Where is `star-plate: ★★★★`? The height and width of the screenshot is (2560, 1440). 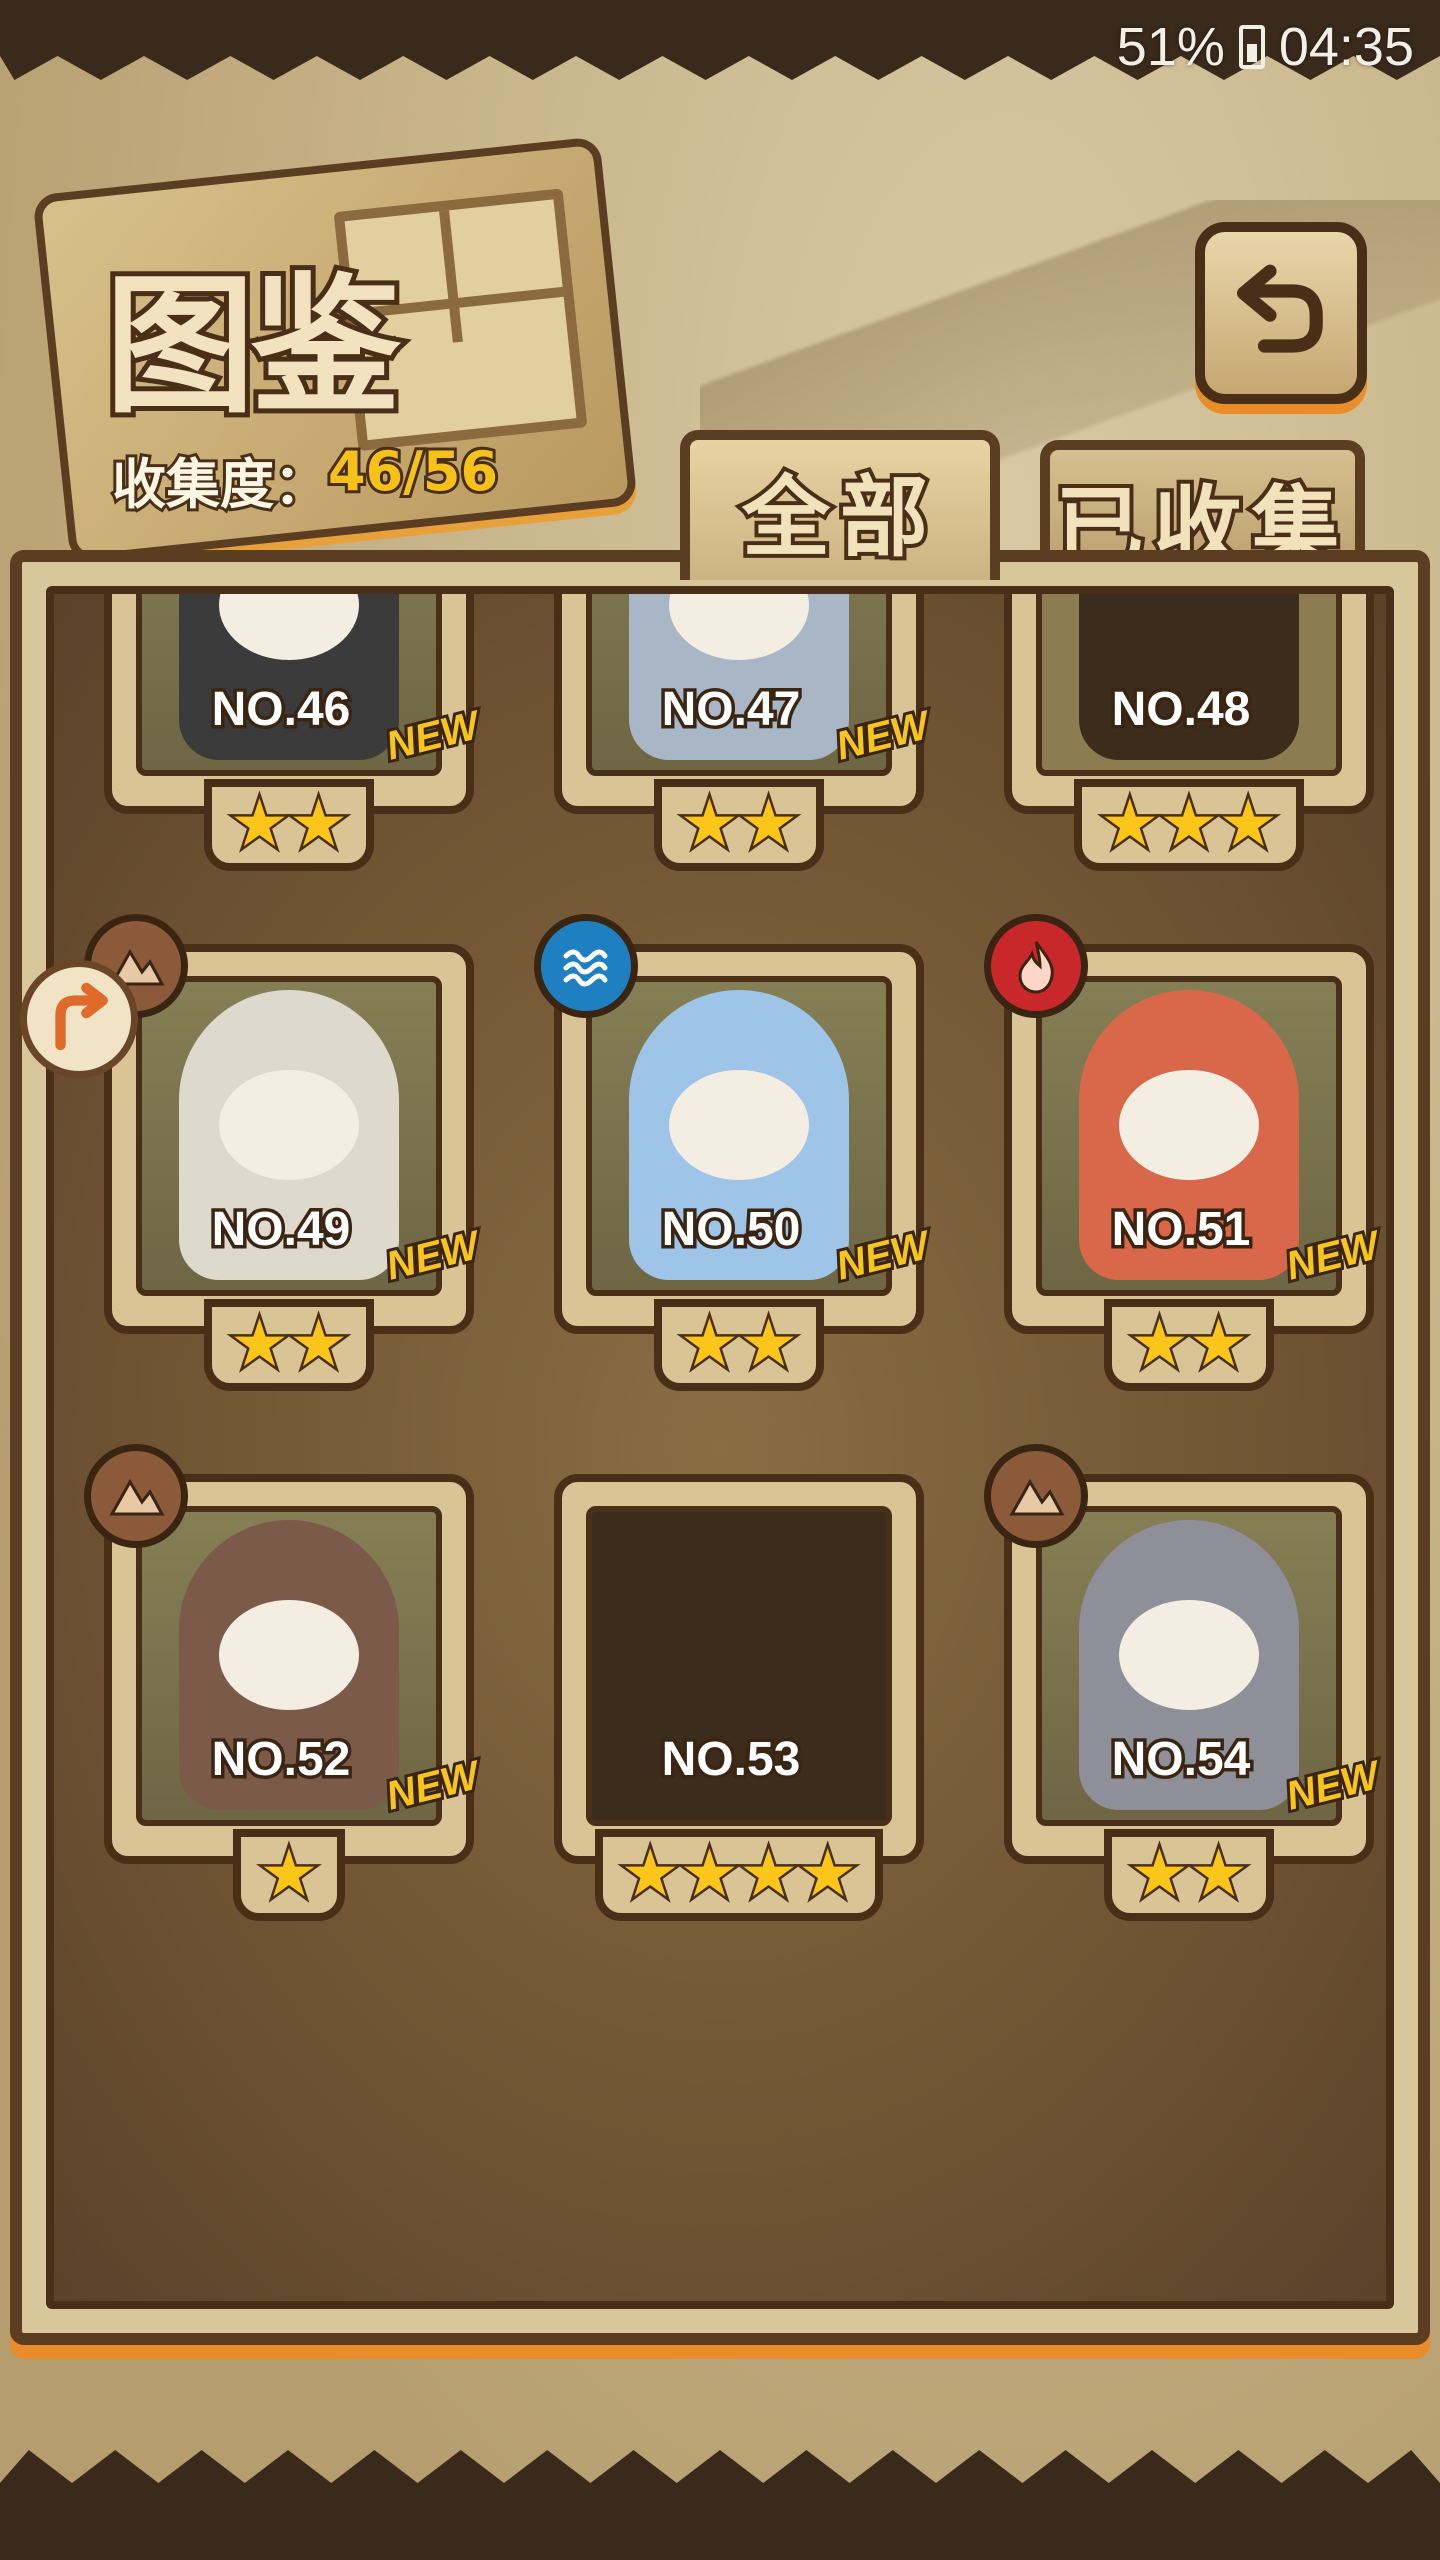 star-plate: ★★★★ is located at coordinates (739, 1875).